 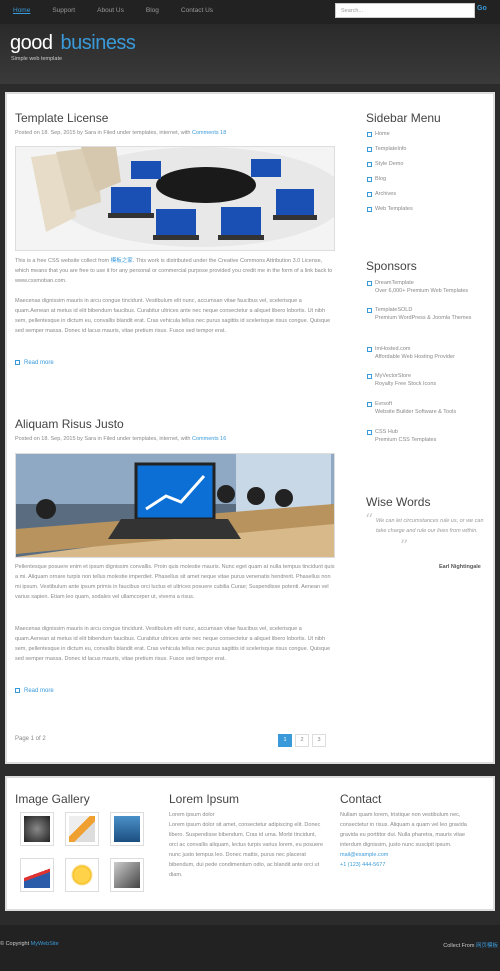 What do you see at coordinates (482, 8) in the screenshot?
I see `search-go-button: Go` at bounding box center [482, 8].